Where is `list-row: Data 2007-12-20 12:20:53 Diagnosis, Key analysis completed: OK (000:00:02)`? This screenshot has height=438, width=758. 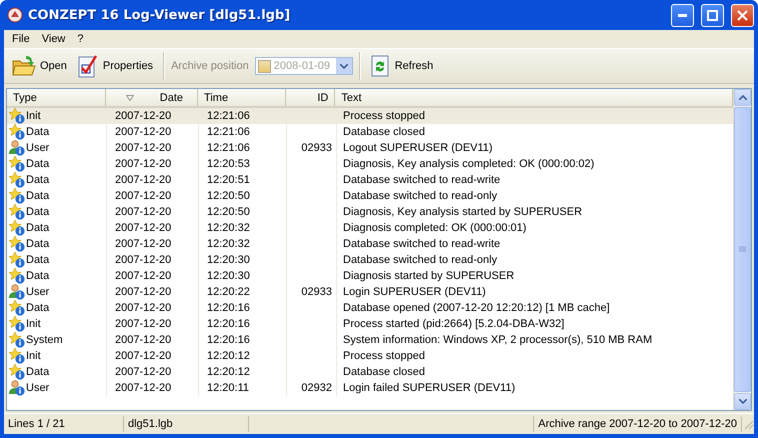
list-row: Data 2007-12-20 12:20:53 Diagnosis, Key analysis completed: OK (000:00:02) is located at coordinates (370, 164).